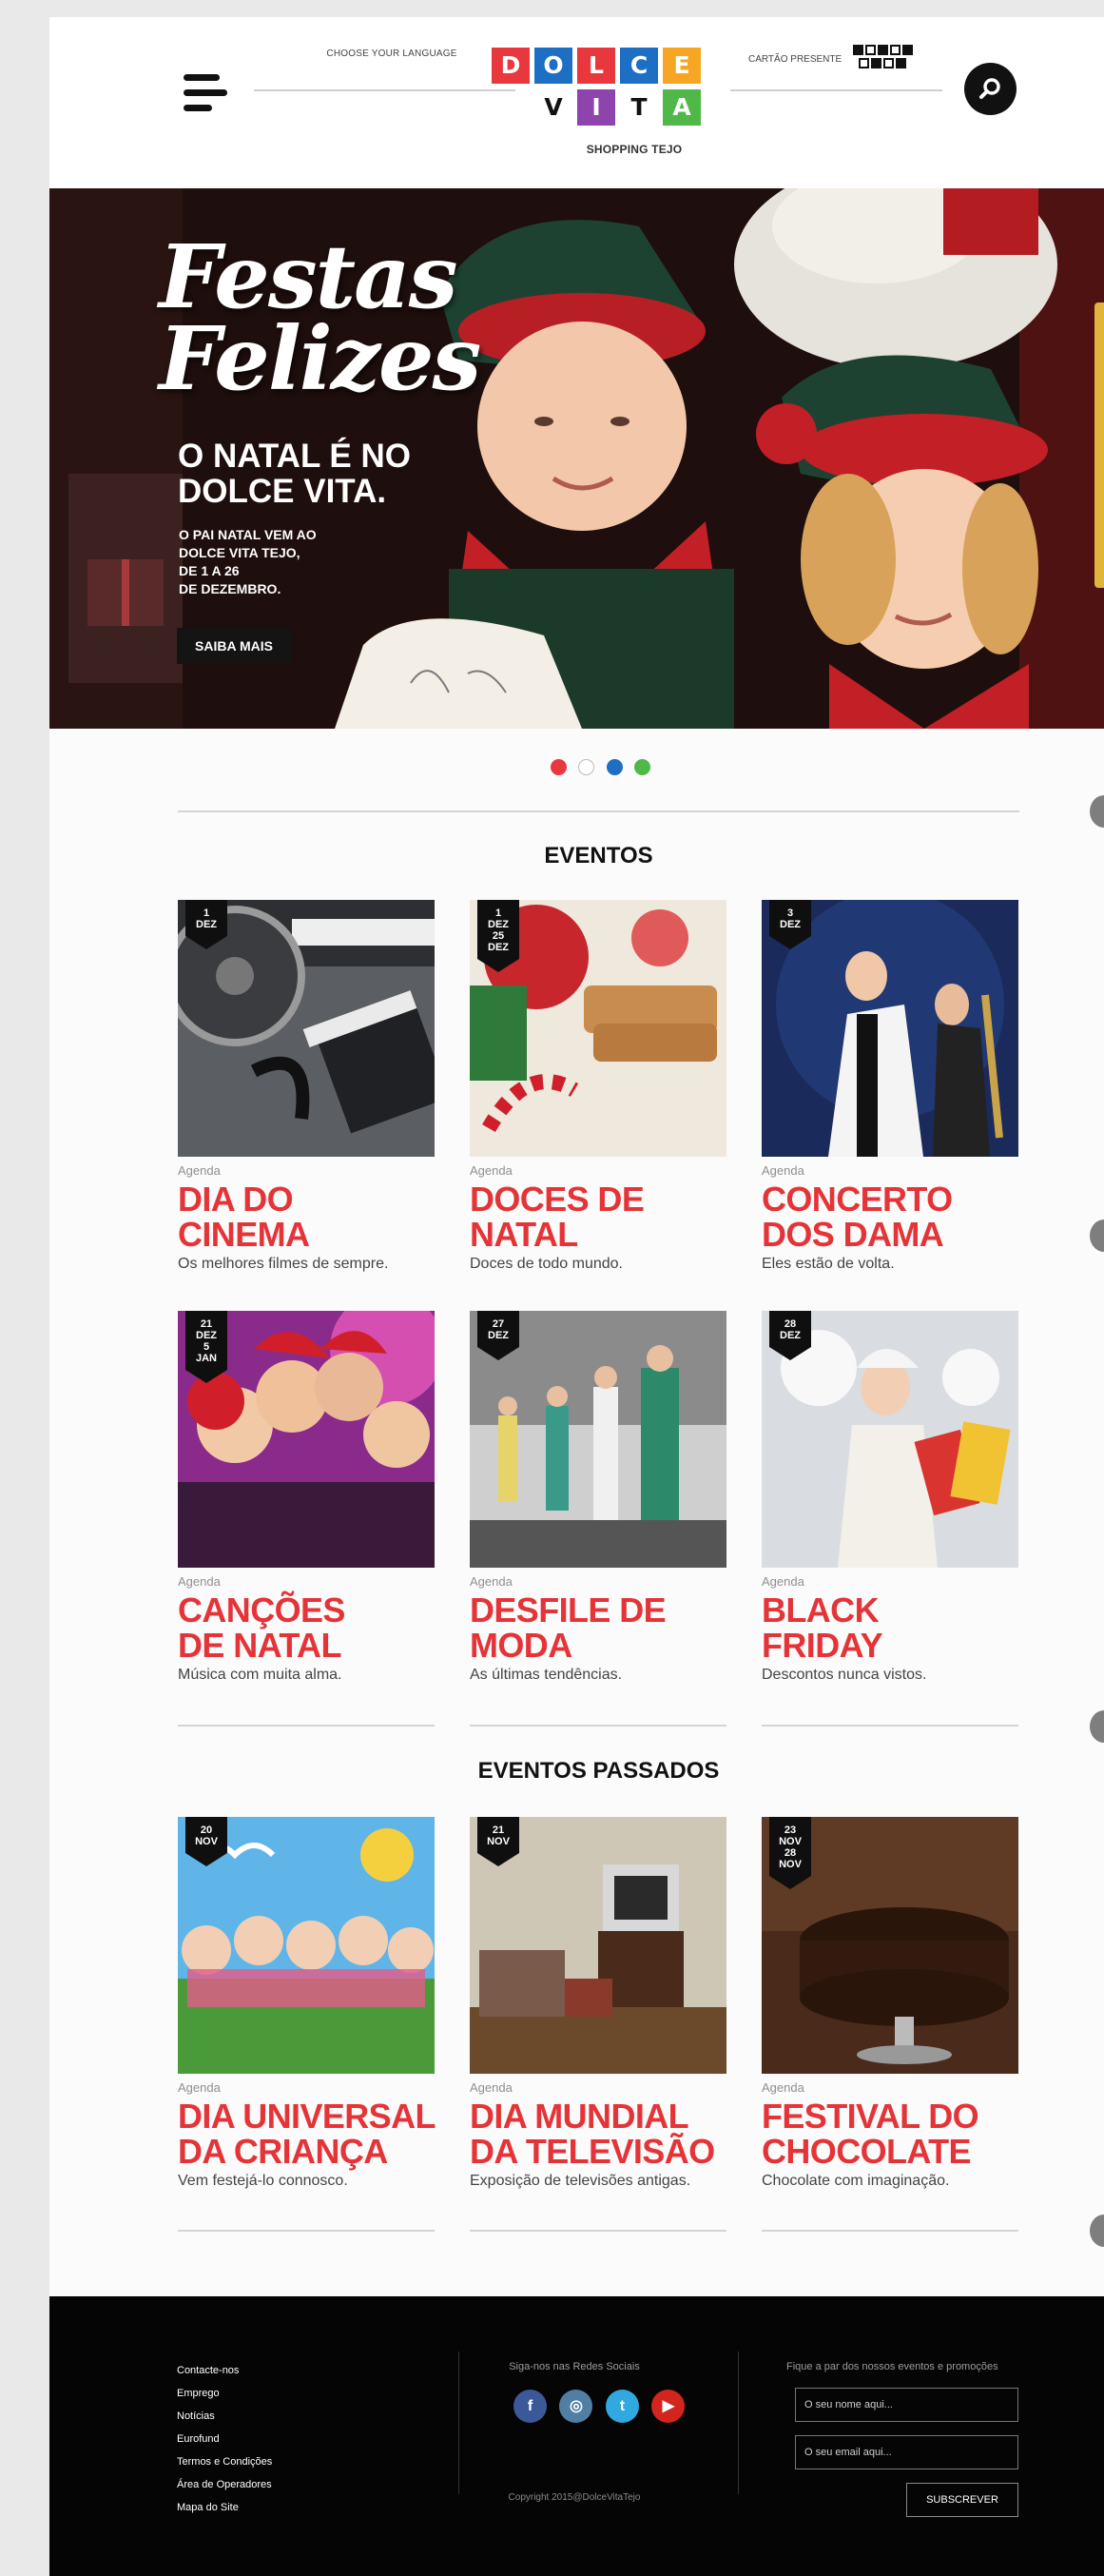  I want to click on event-description: Eles estão de volta., so click(828, 1264).